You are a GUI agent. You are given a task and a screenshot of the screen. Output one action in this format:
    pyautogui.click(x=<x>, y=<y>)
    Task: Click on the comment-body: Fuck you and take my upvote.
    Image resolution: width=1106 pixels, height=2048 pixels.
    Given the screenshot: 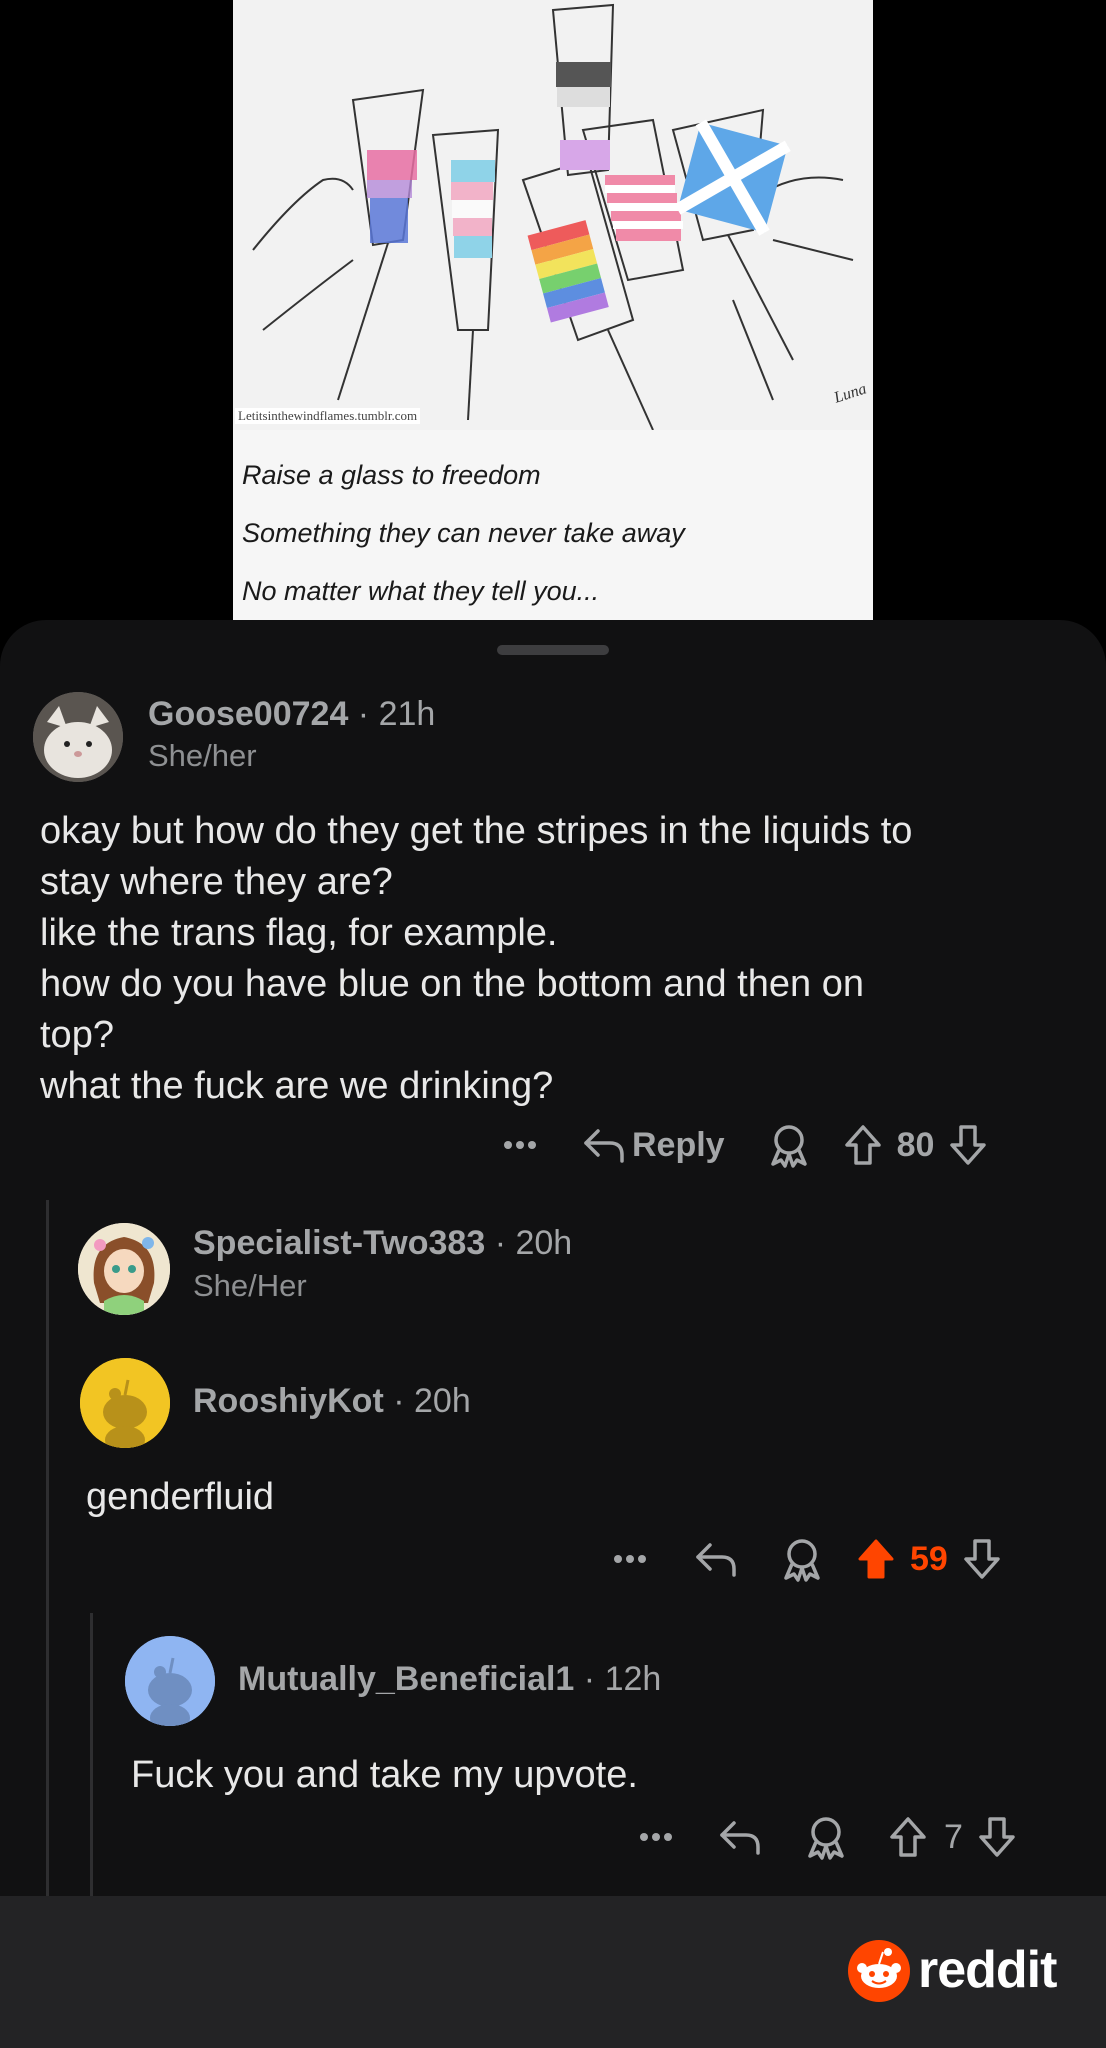 What is the action you would take?
    pyautogui.click(x=384, y=1775)
    